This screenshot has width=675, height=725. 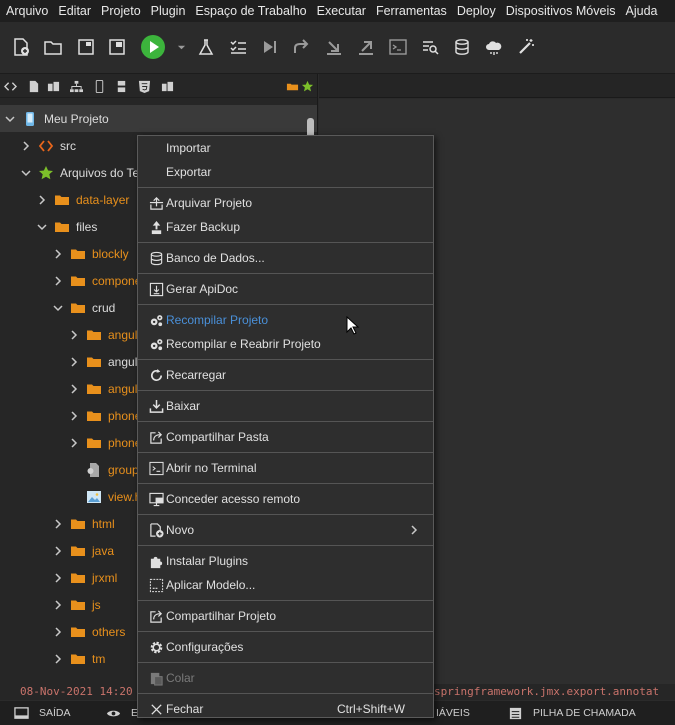 What do you see at coordinates (285, 647) in the screenshot?
I see `menu-item-configuracoes: Configurações` at bounding box center [285, 647].